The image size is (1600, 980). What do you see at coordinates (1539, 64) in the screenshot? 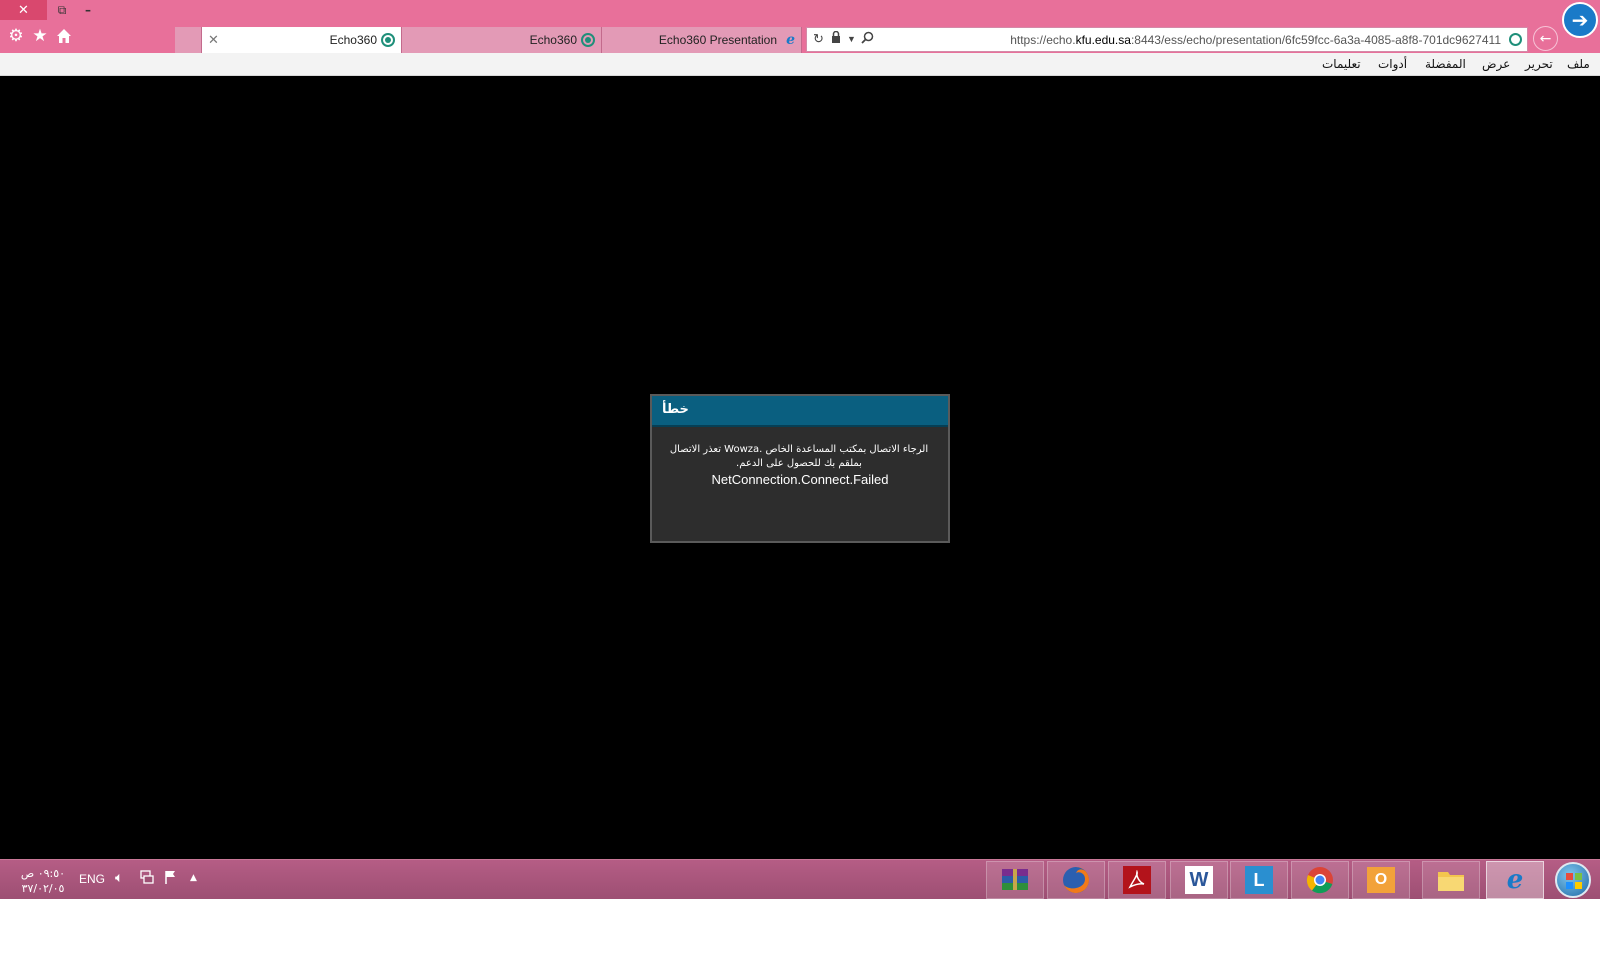
I see `menu-edit: تحرير` at bounding box center [1539, 64].